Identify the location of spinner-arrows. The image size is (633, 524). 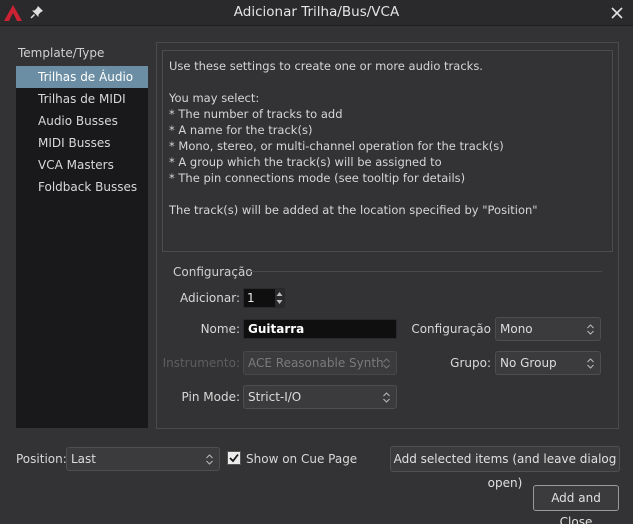
(279, 298).